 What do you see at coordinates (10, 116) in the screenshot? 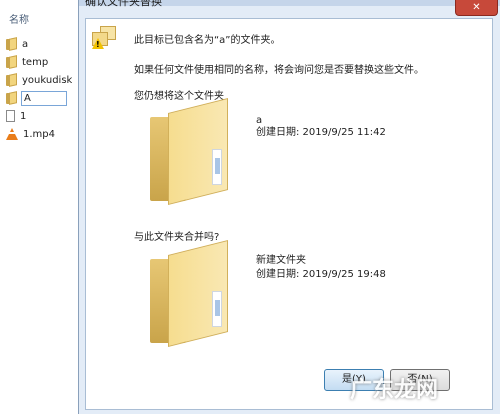
I see `file-icon` at bounding box center [10, 116].